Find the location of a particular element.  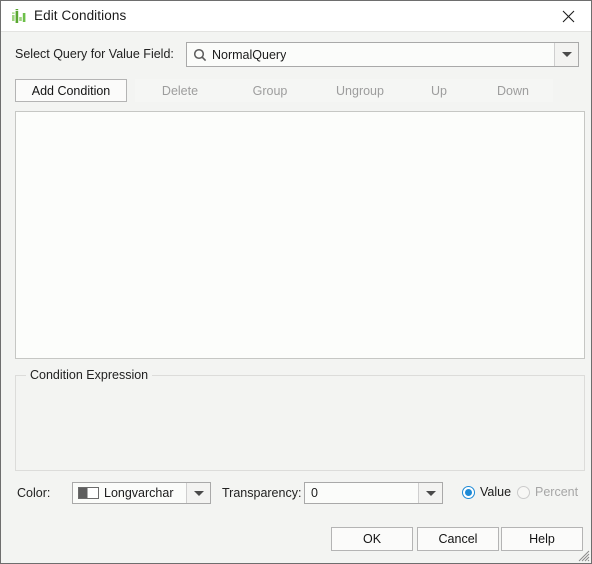

color-combobox: Longvarchar is located at coordinates (141, 493).